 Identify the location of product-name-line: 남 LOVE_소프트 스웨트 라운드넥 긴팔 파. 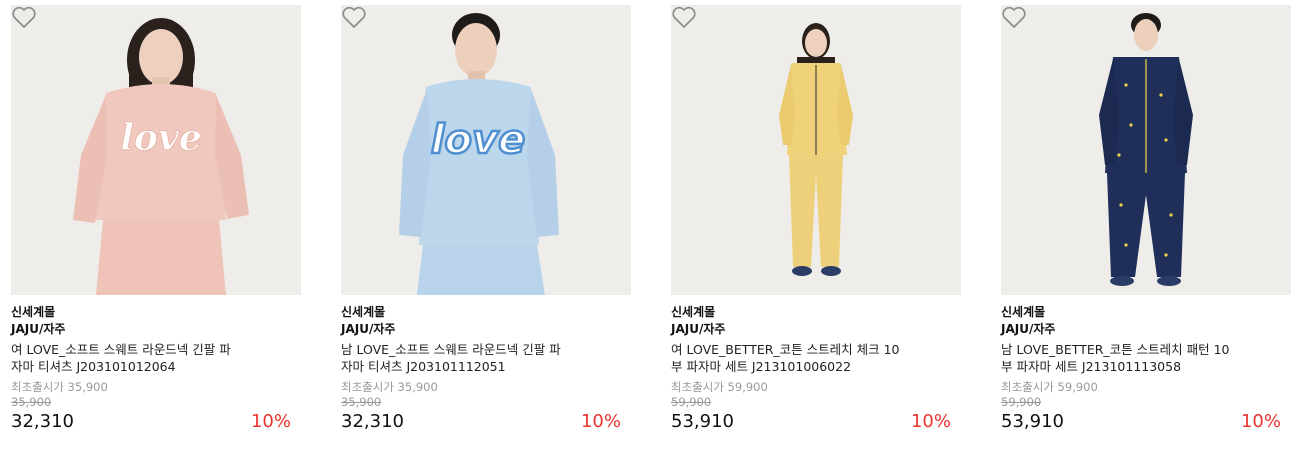
(451, 349).